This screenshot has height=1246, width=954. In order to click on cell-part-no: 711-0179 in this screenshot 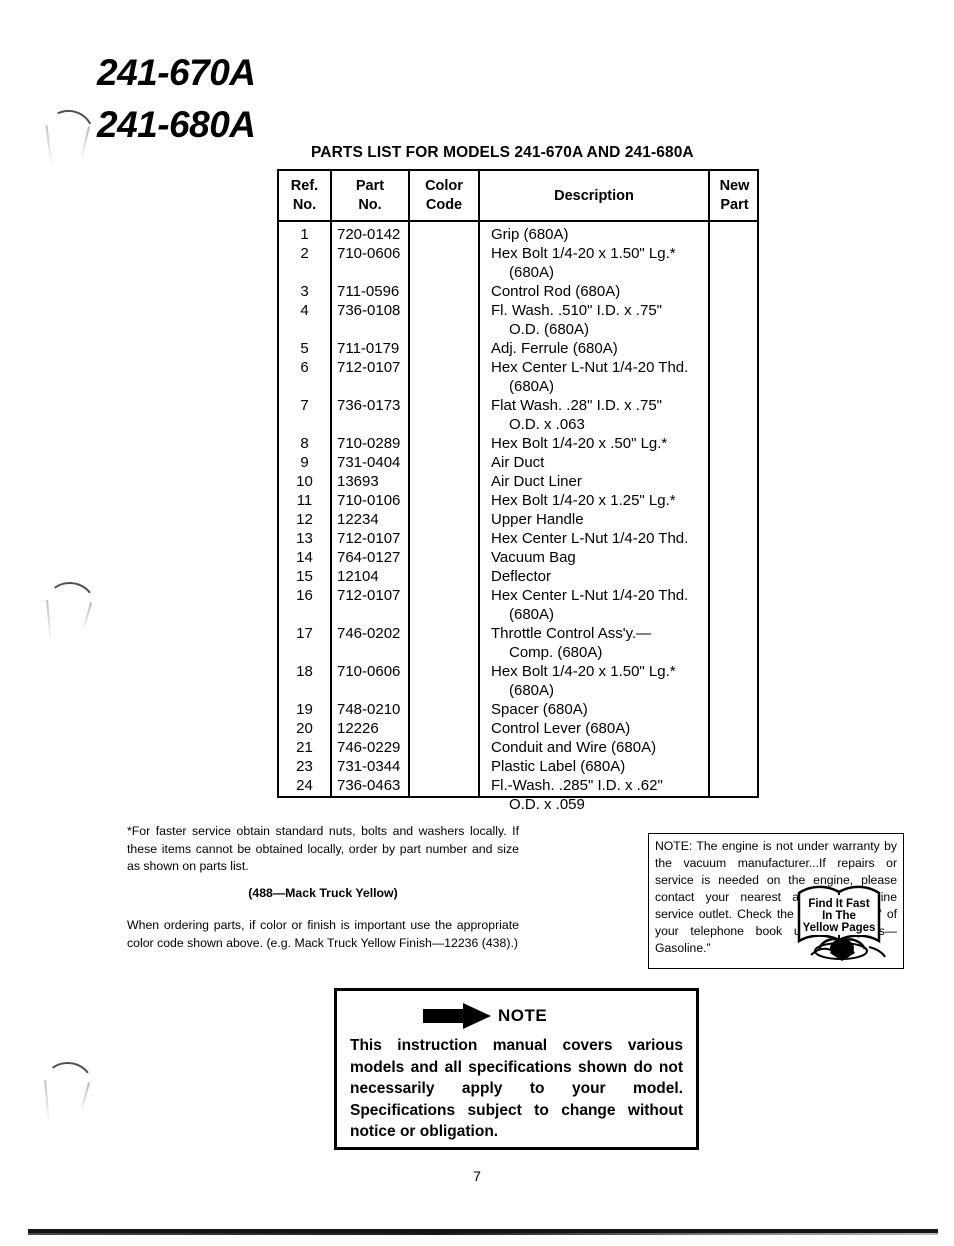, I will do `click(368, 348)`.